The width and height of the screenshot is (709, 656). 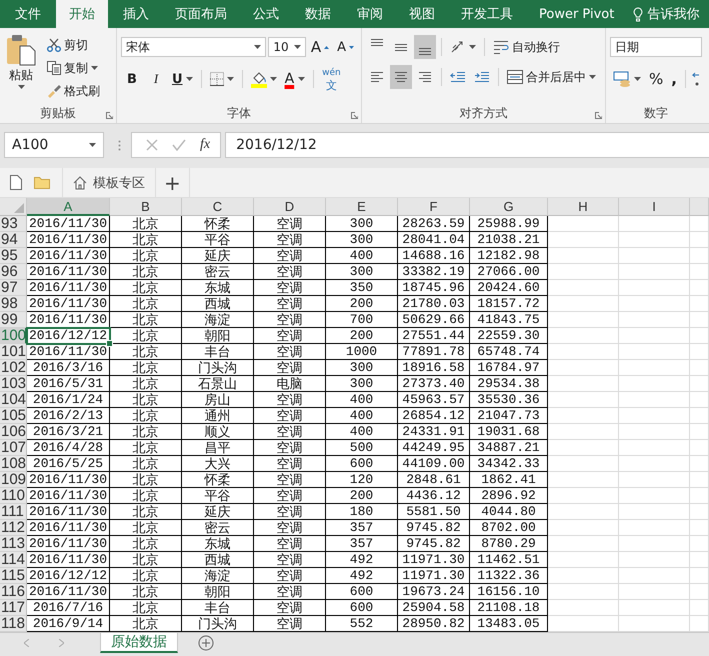 What do you see at coordinates (13, 272) in the screenshot?
I see `row-header: 96` at bounding box center [13, 272].